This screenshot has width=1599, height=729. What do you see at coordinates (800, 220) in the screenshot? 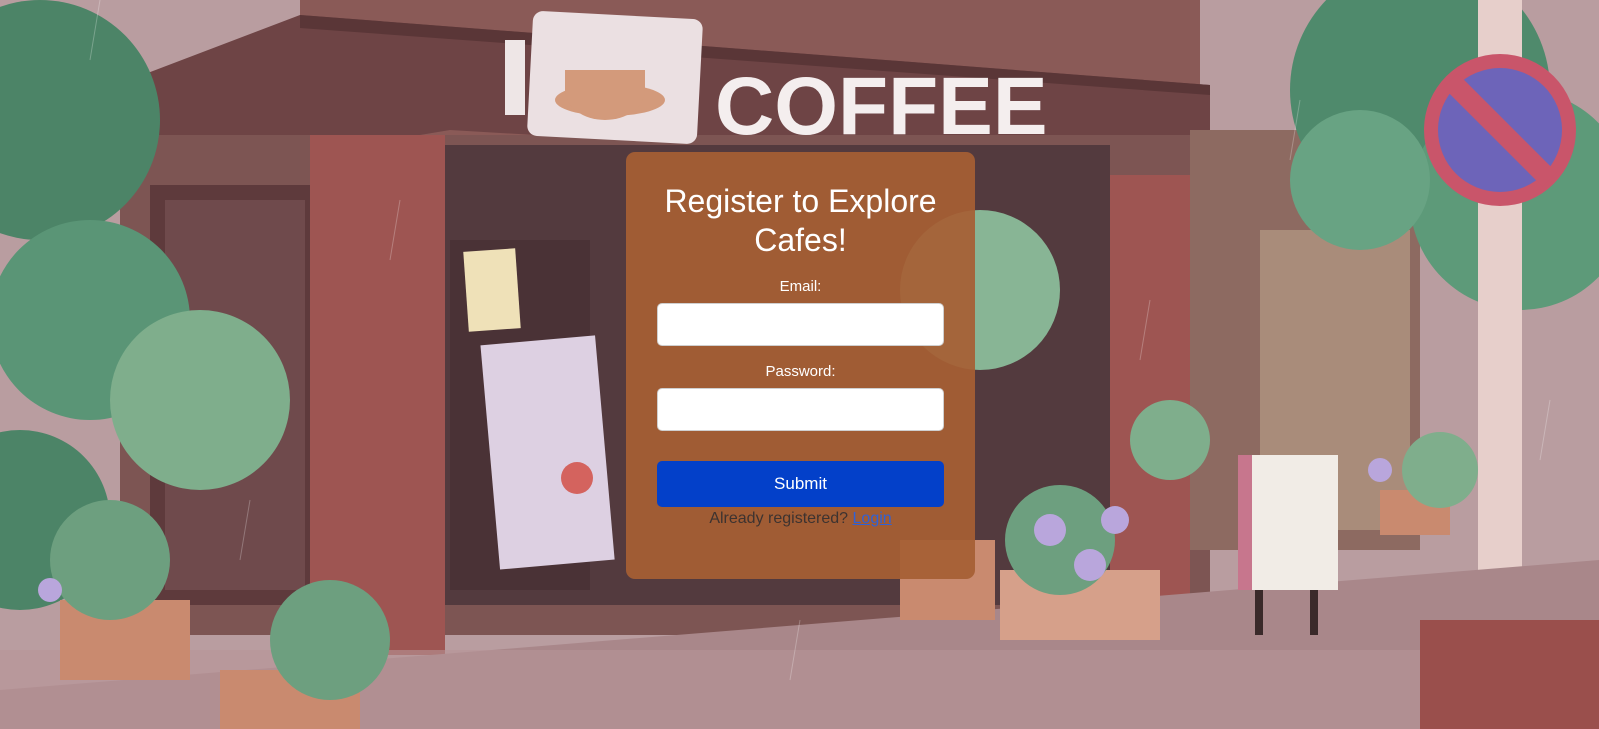
I see `register-title: Register to Explore Cafes!` at bounding box center [800, 220].